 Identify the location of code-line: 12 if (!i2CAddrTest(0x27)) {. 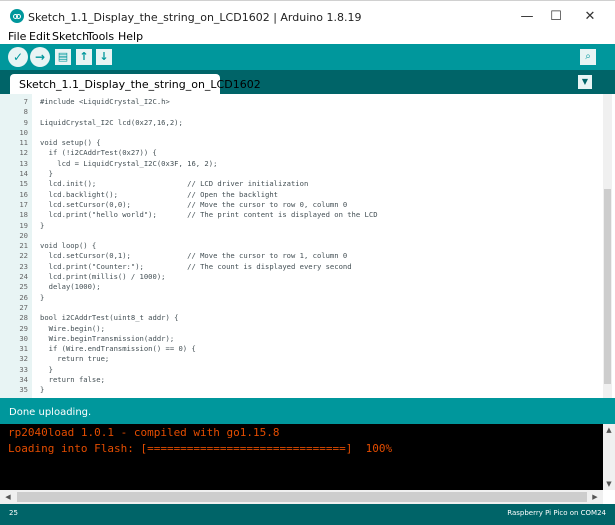
(300, 153).